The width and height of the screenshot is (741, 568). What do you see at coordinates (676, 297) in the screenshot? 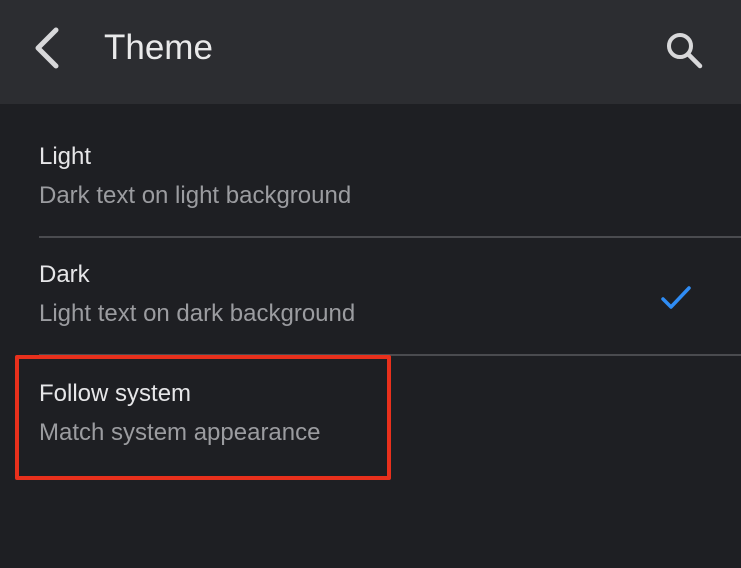
I see `checkmark-icon` at bounding box center [676, 297].